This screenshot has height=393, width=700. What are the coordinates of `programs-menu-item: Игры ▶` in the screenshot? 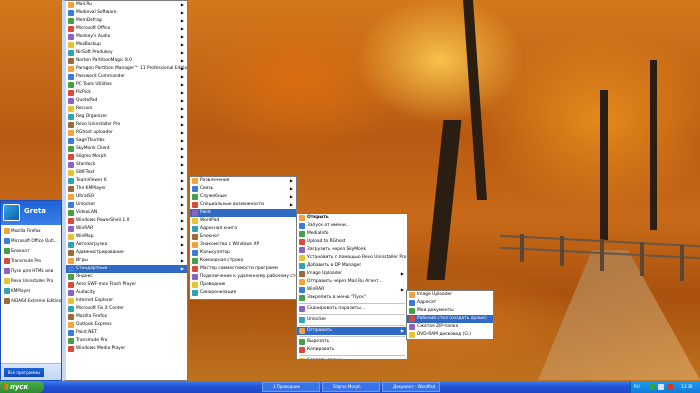 It's located at (126, 261).